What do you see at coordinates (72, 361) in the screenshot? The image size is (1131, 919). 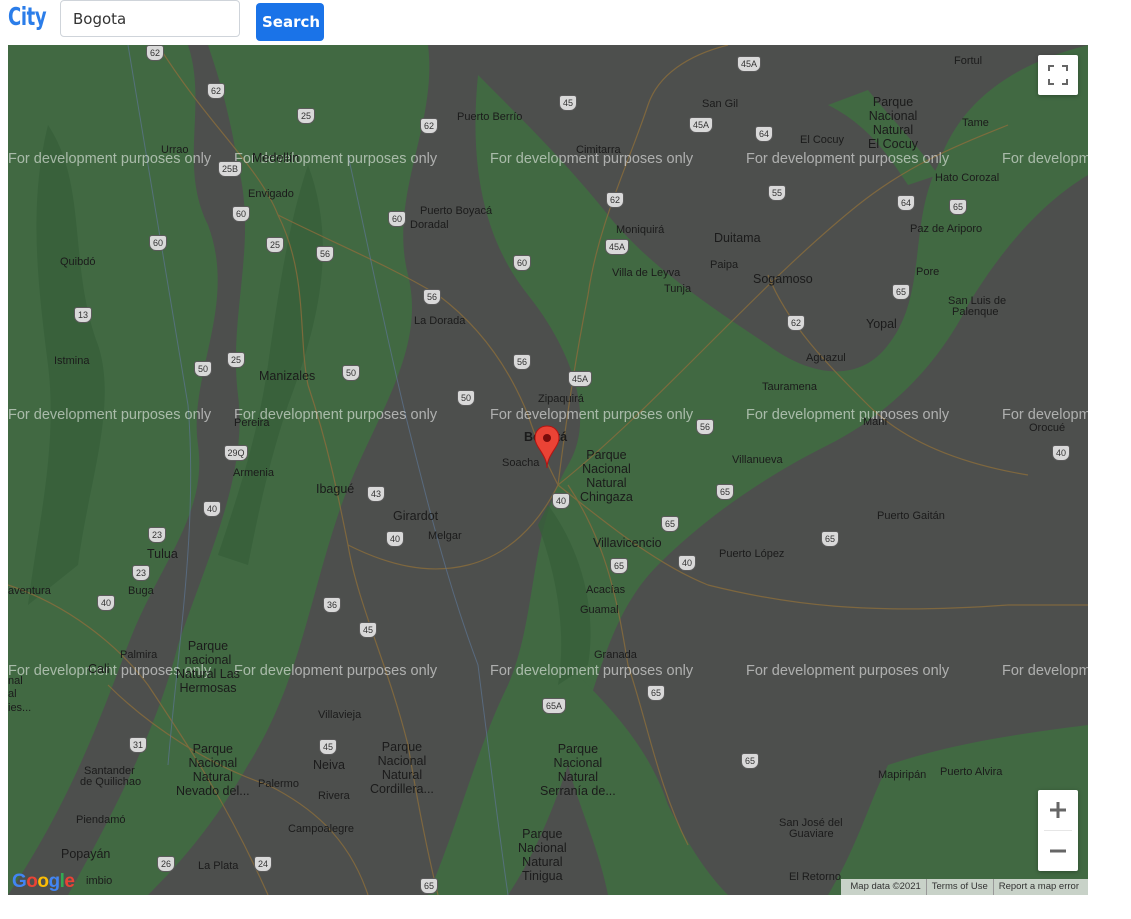 I see `place-label: Istmina` at bounding box center [72, 361].